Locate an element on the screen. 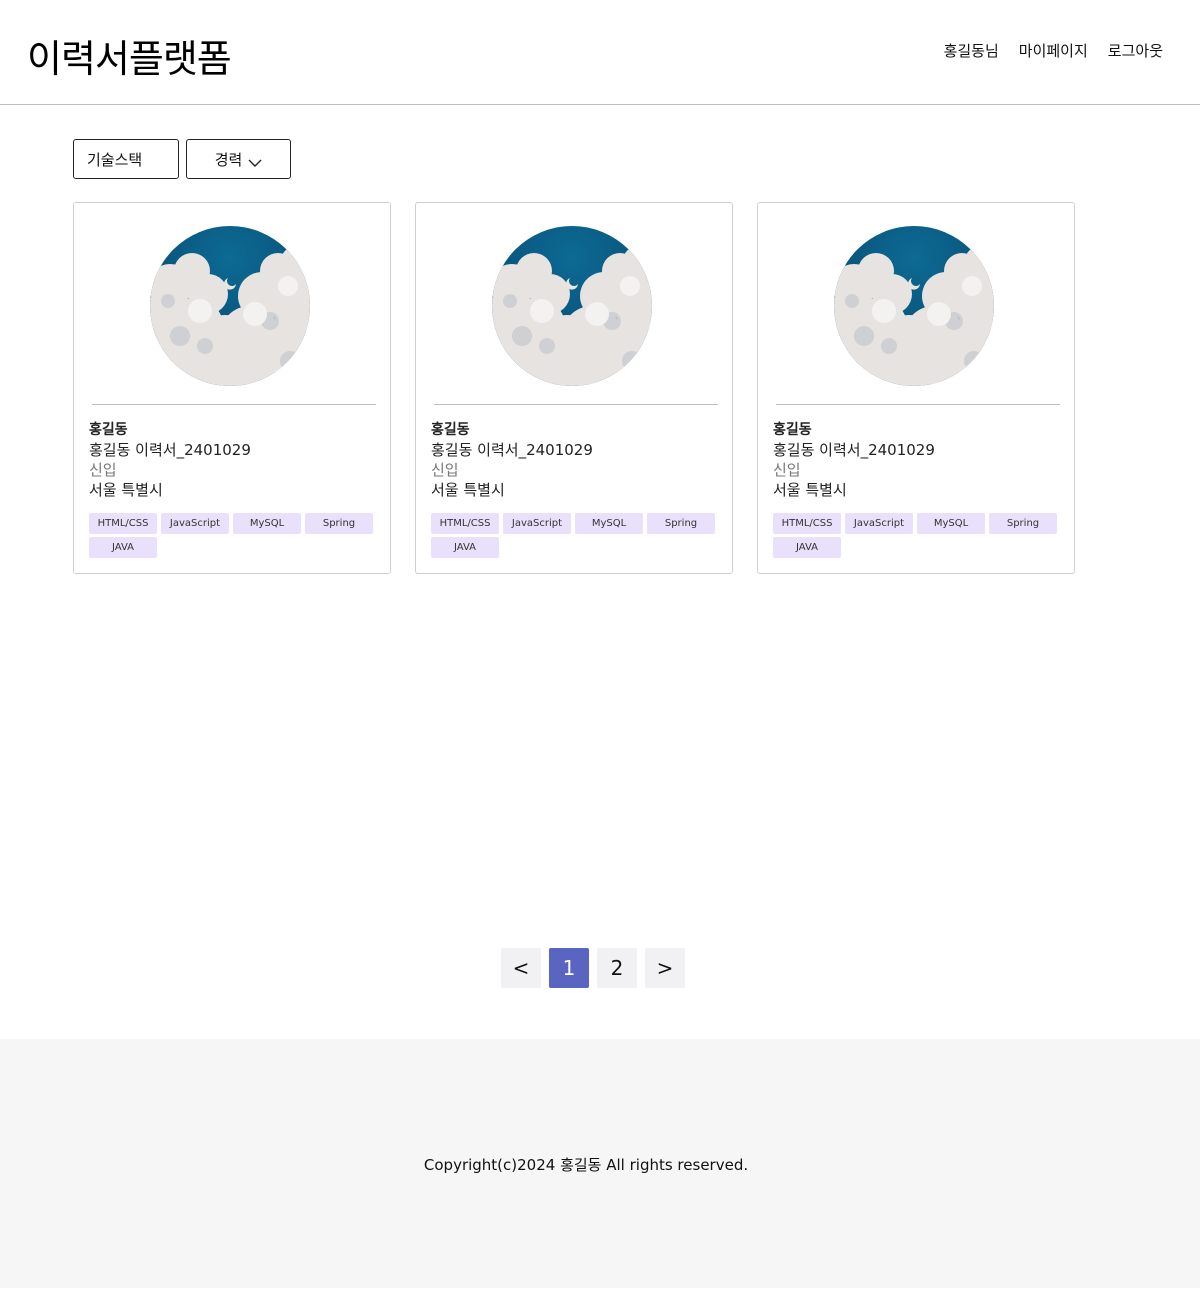  nav-user-name: 홍길동님 is located at coordinates (971, 50).